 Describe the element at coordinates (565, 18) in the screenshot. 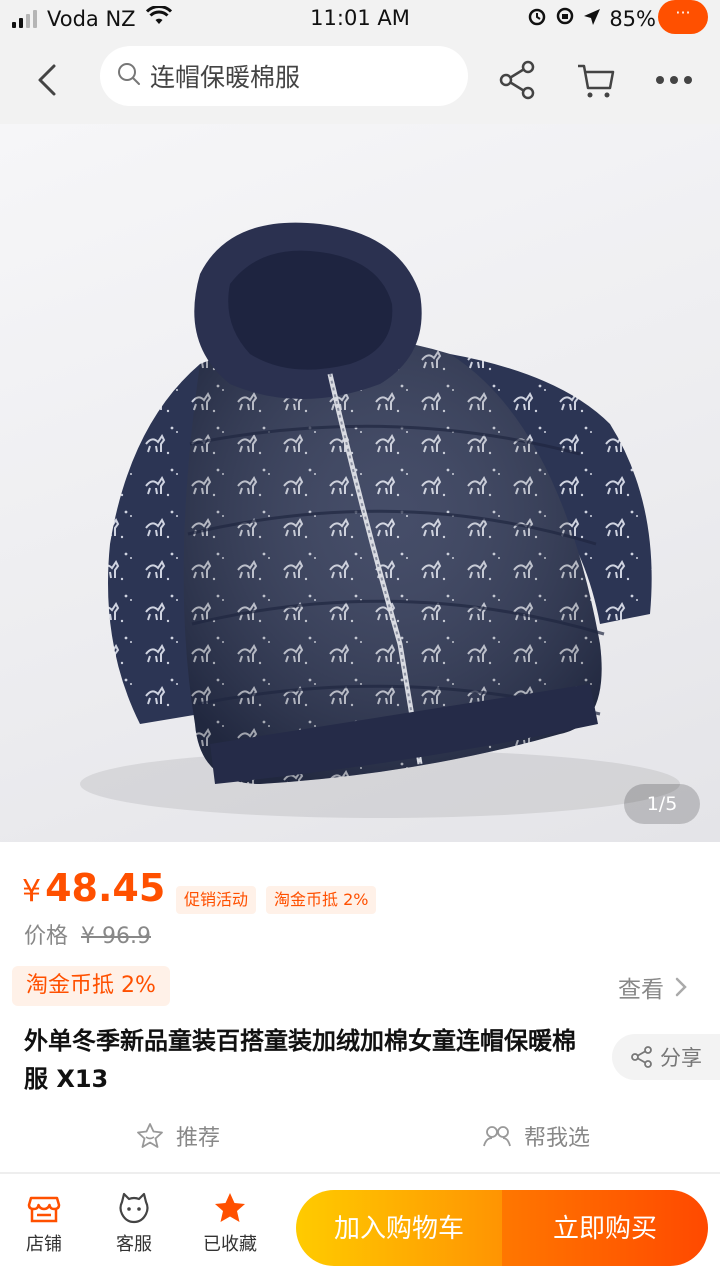

I see `orientation-lock-icon` at that location.